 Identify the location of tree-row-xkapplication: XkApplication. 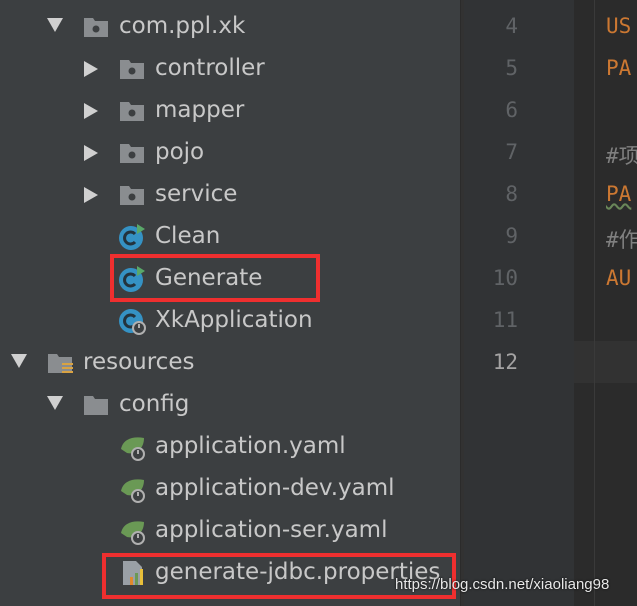
(230, 320).